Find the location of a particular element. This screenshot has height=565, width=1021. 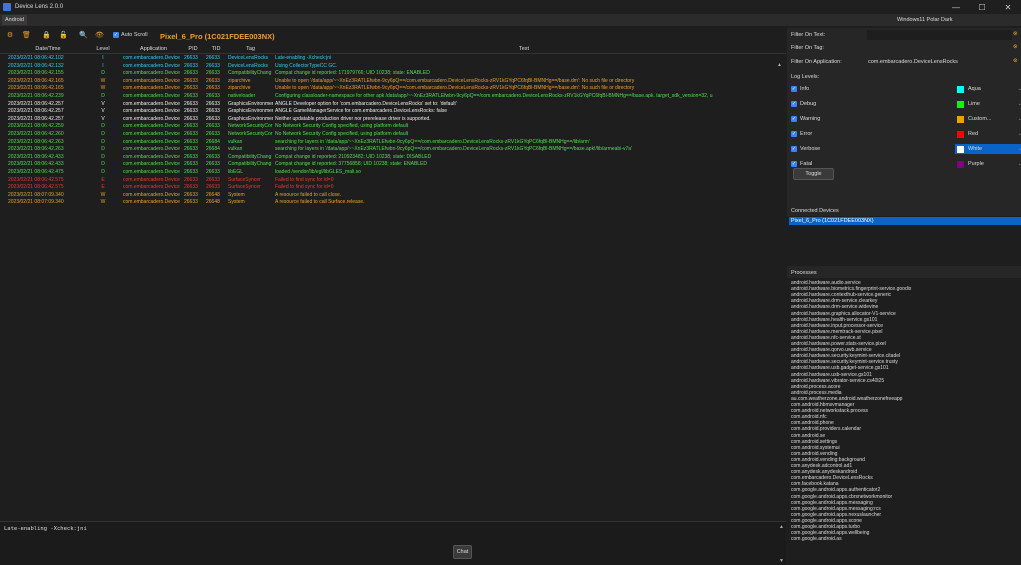

scroll-down-arrow-icon: ▼ is located at coordinates (781, 561).